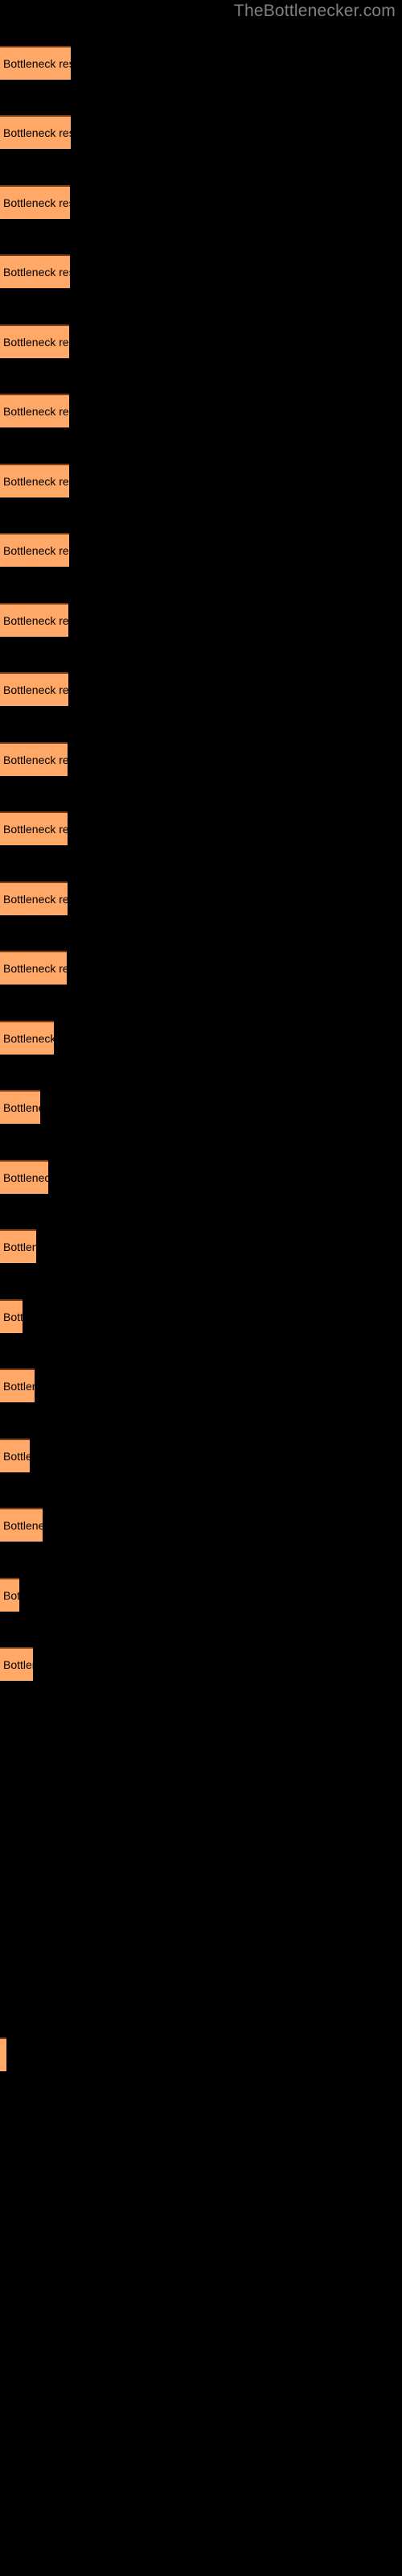  I want to click on bottleneck-result-bar: Bottleneck re, so click(24, 1177).